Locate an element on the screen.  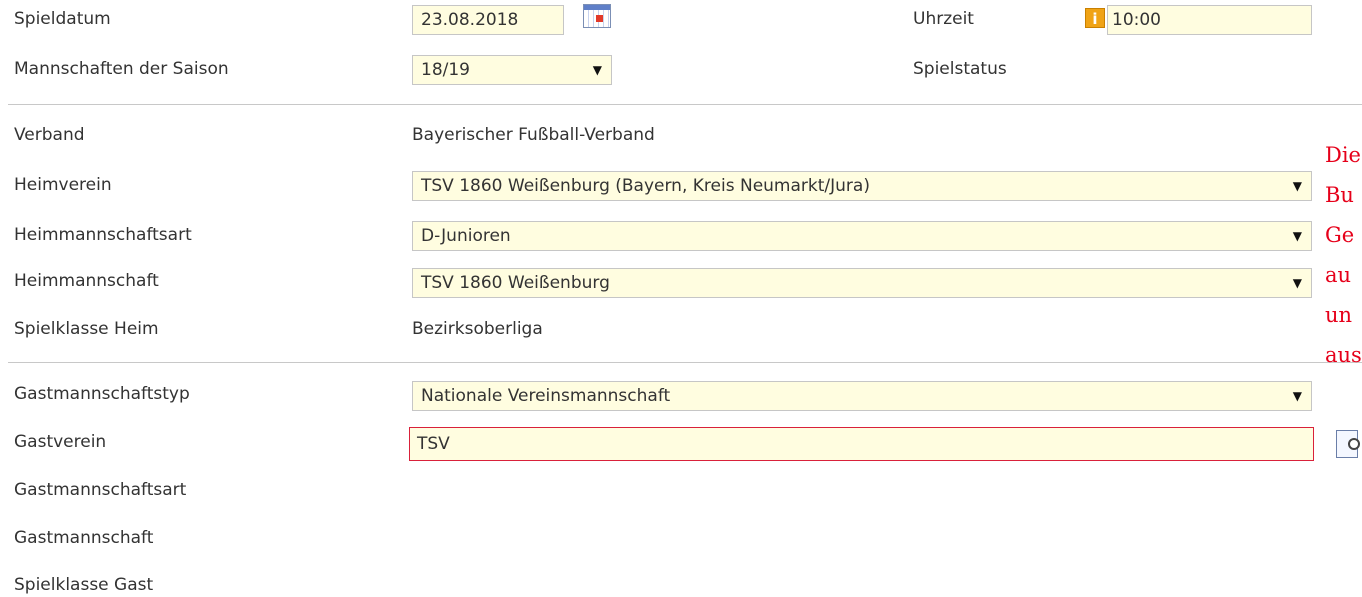
heimverein-label: Heimverein is located at coordinates (63, 185).